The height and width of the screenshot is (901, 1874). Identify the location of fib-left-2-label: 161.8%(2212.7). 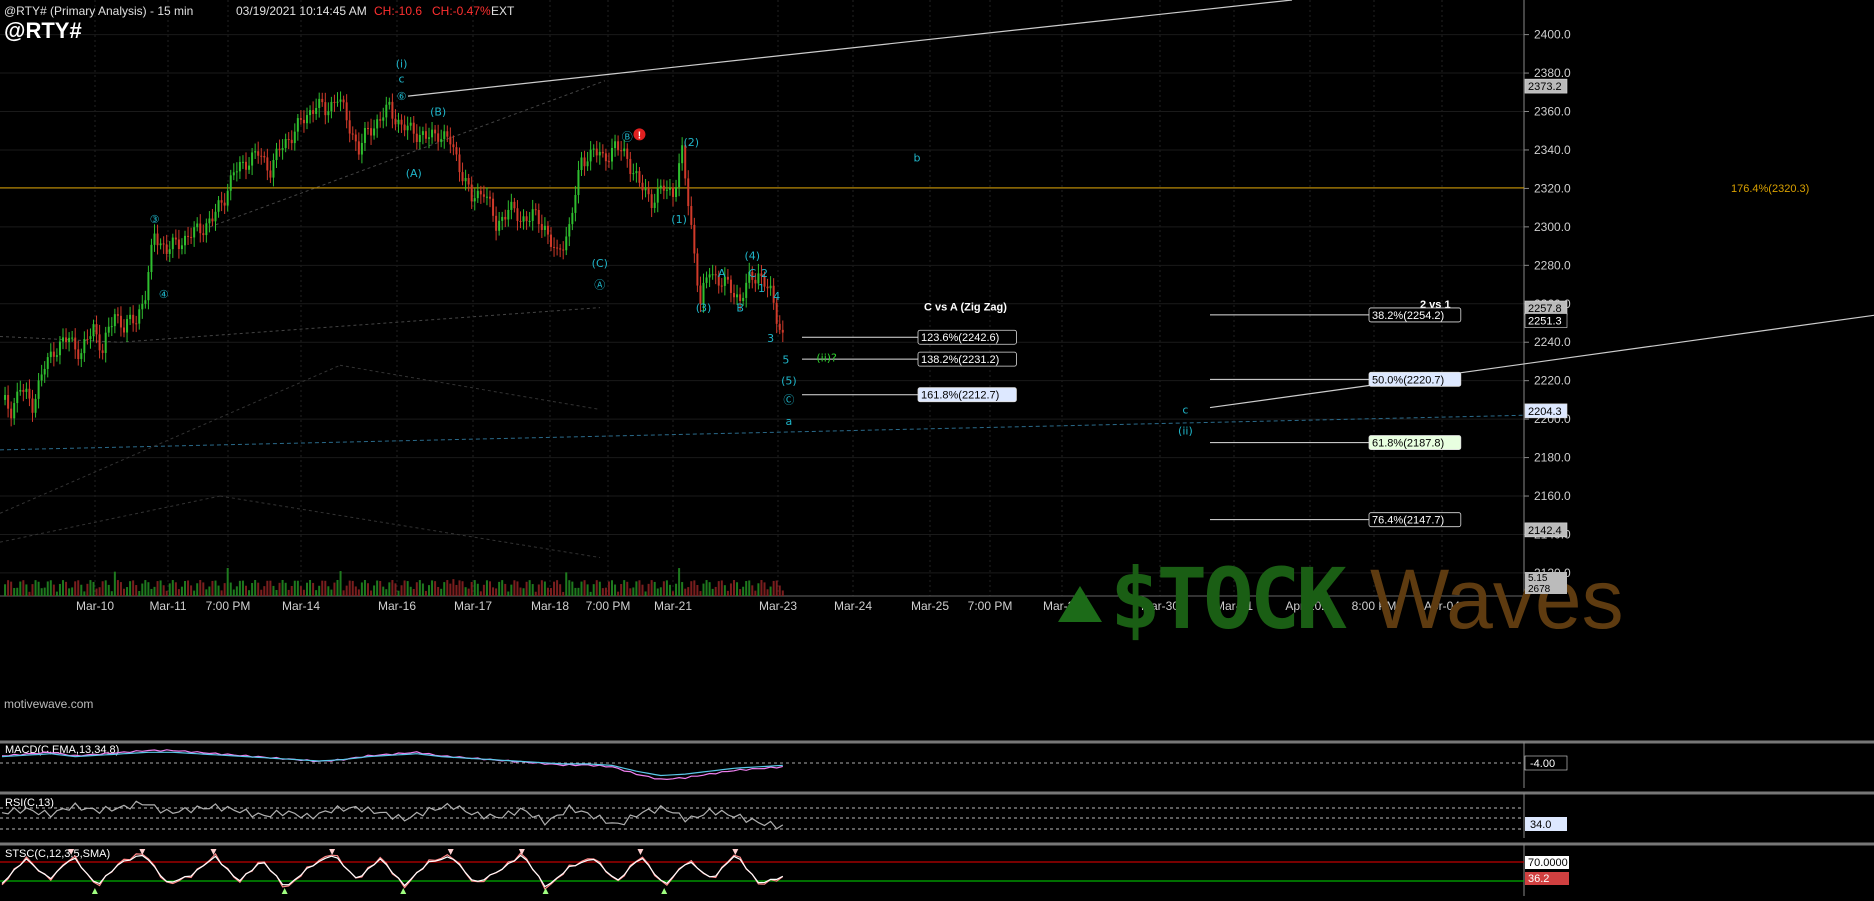
(960, 396).